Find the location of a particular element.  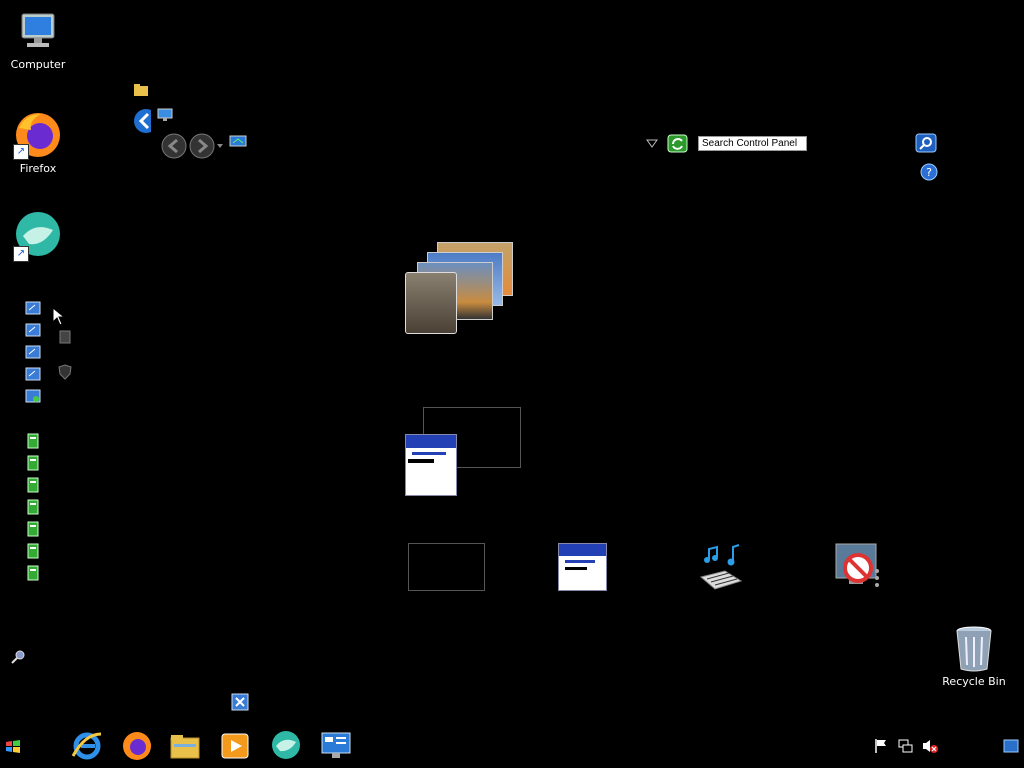

back-button is located at coordinates (174, 146).